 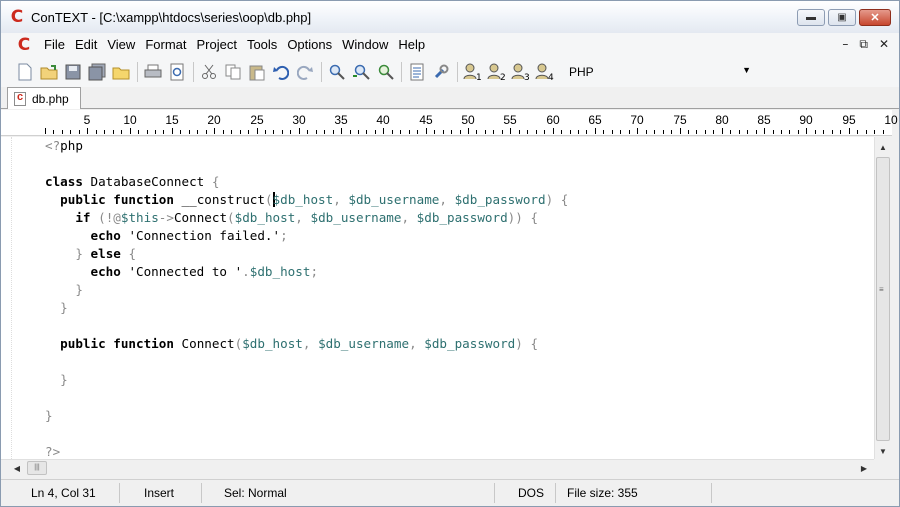 I want to click on undo-icon, so click(x=281, y=72).